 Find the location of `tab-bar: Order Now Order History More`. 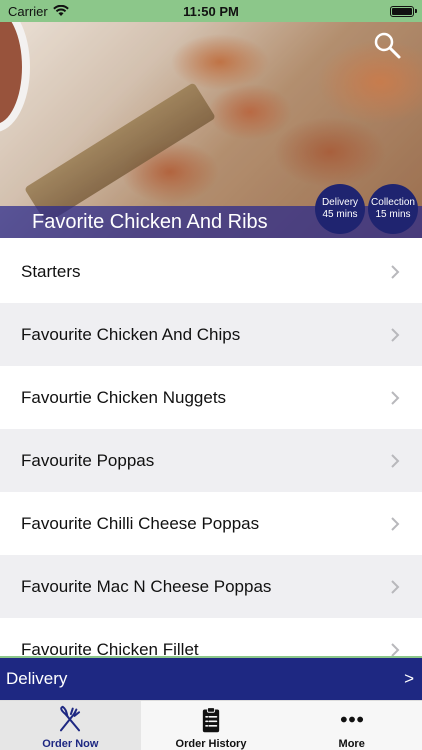

tab-bar: Order Now Order History More is located at coordinates (211, 725).